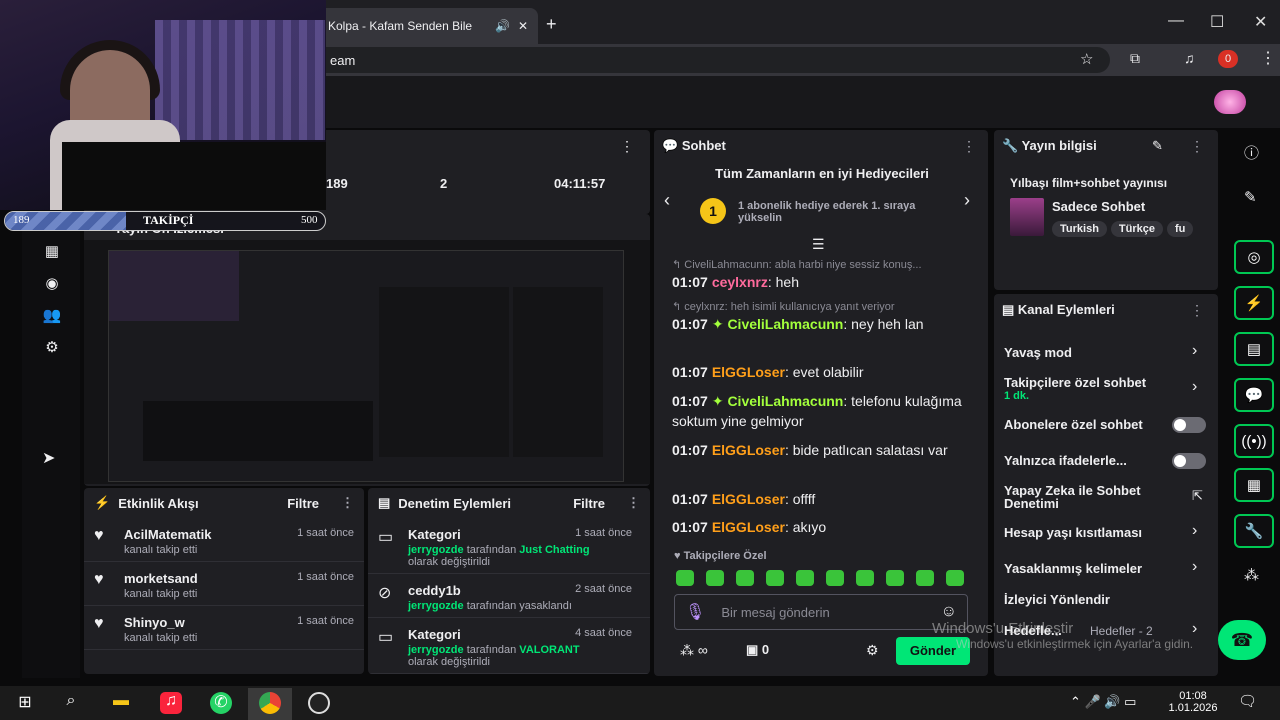 The image size is (1280, 720). Describe the element at coordinates (523, 26) in the screenshot. I see `close-tab-icon: ✕` at that location.